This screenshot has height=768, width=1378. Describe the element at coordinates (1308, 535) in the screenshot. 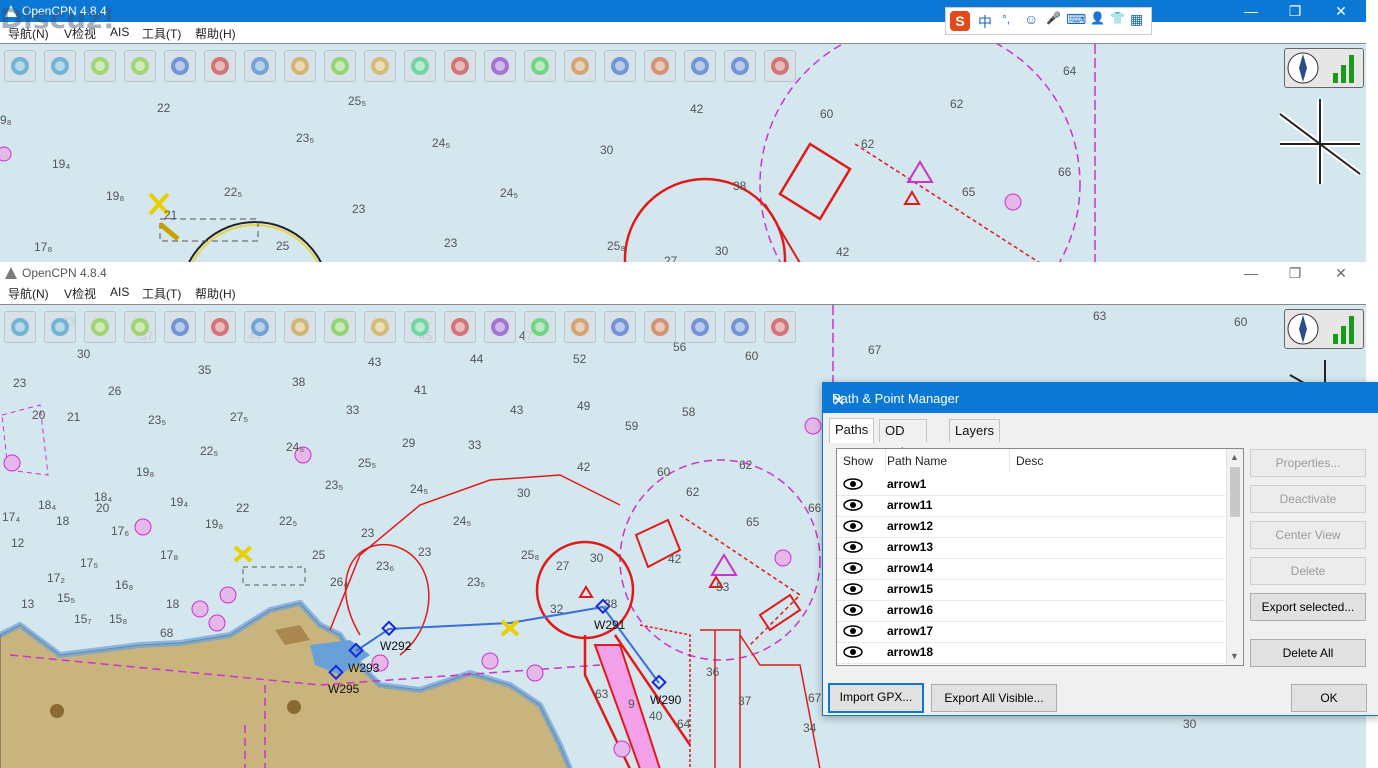

I see `center-view-button: Center View` at that location.